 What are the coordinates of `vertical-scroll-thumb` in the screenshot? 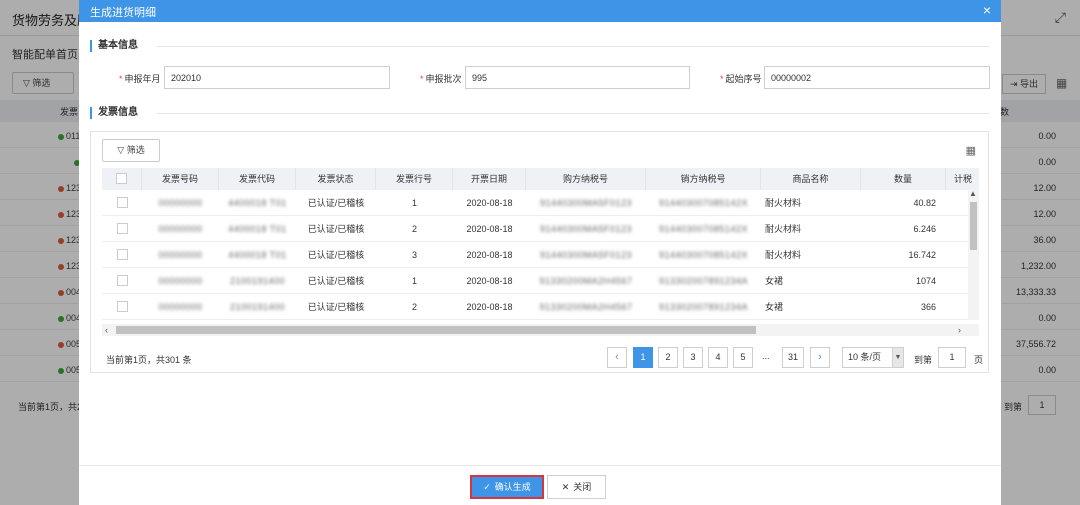 It's located at (973, 226).